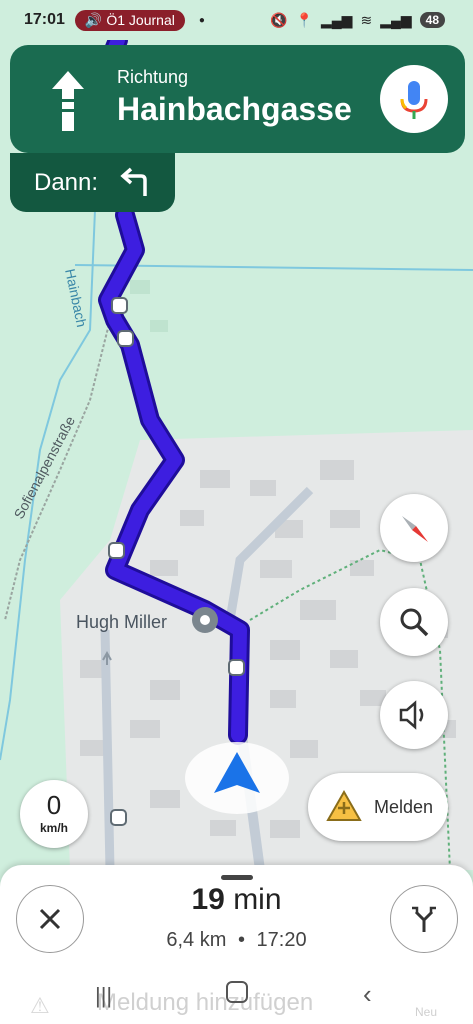 This screenshot has height=1024, width=473. I want to click on sound-button, so click(414, 715).